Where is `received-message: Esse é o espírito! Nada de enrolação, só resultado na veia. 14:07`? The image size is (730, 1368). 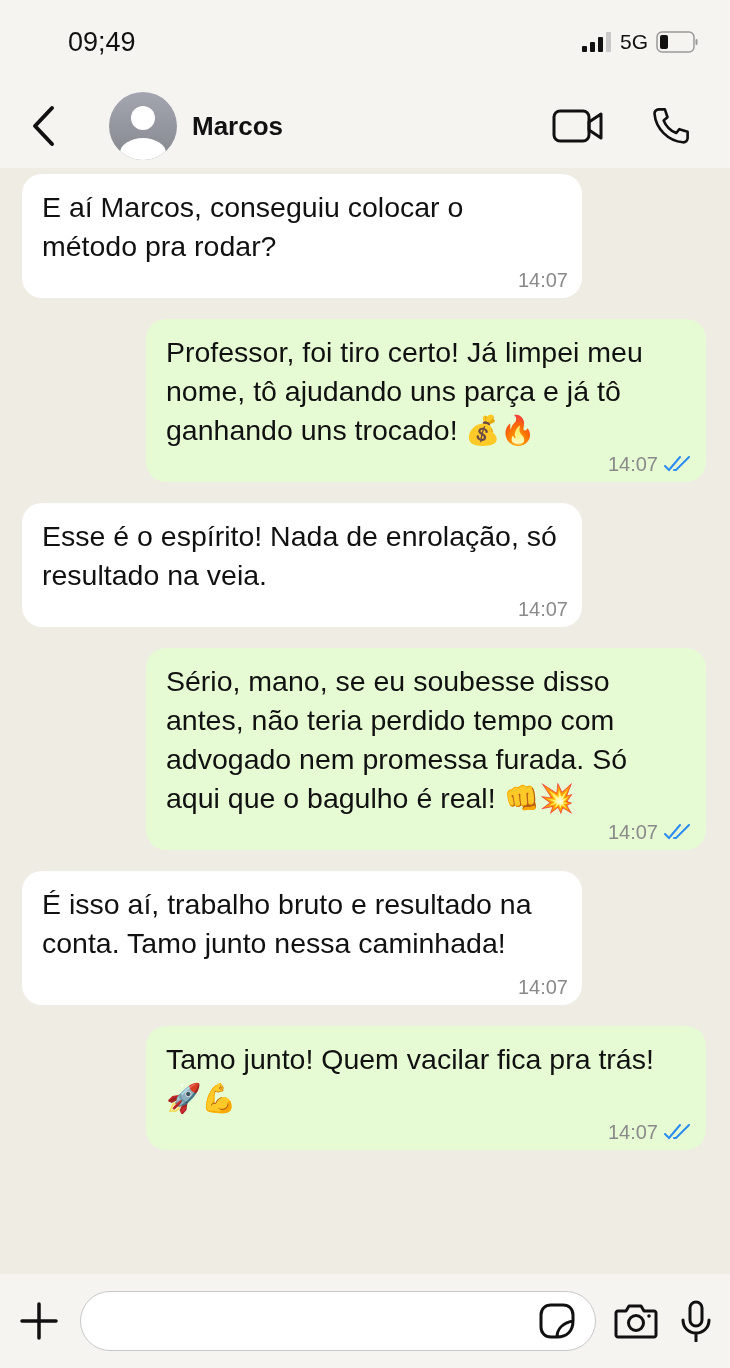
received-message: Esse é o espírito! Nada de enrolação, só resultado na veia. 14:07 is located at coordinates (302, 565).